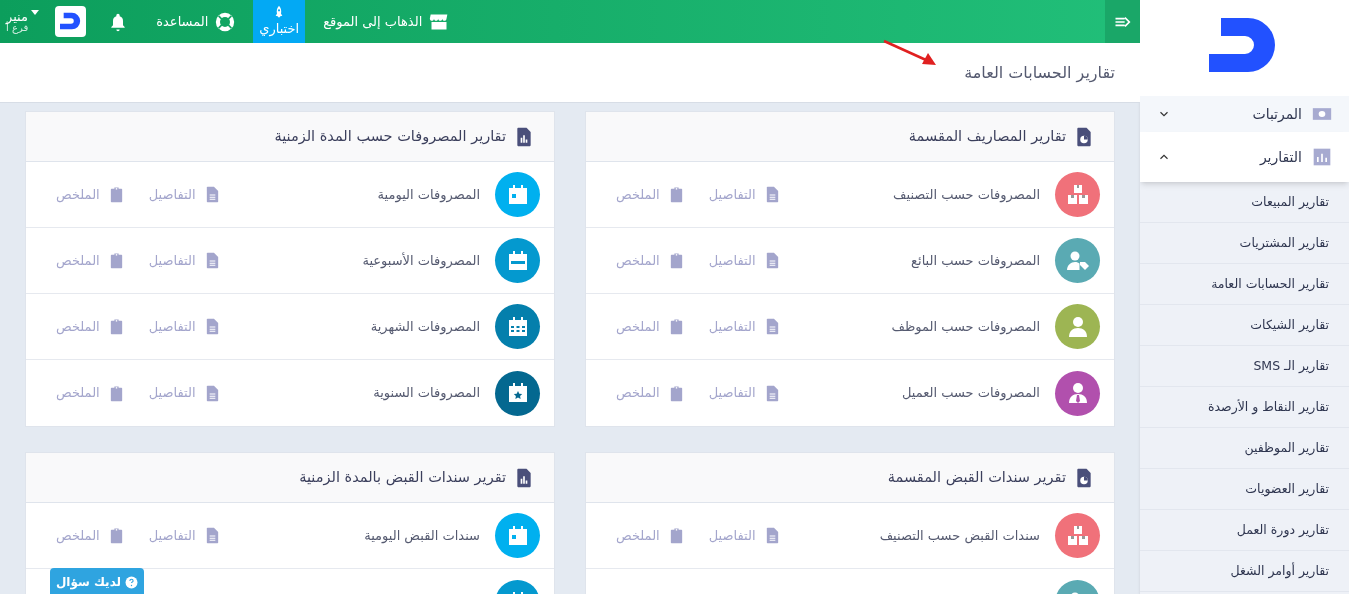 The width and height of the screenshot is (1349, 594). What do you see at coordinates (1244, 366) in the screenshot?
I see `submenu-item: تقارير الـ SMS` at bounding box center [1244, 366].